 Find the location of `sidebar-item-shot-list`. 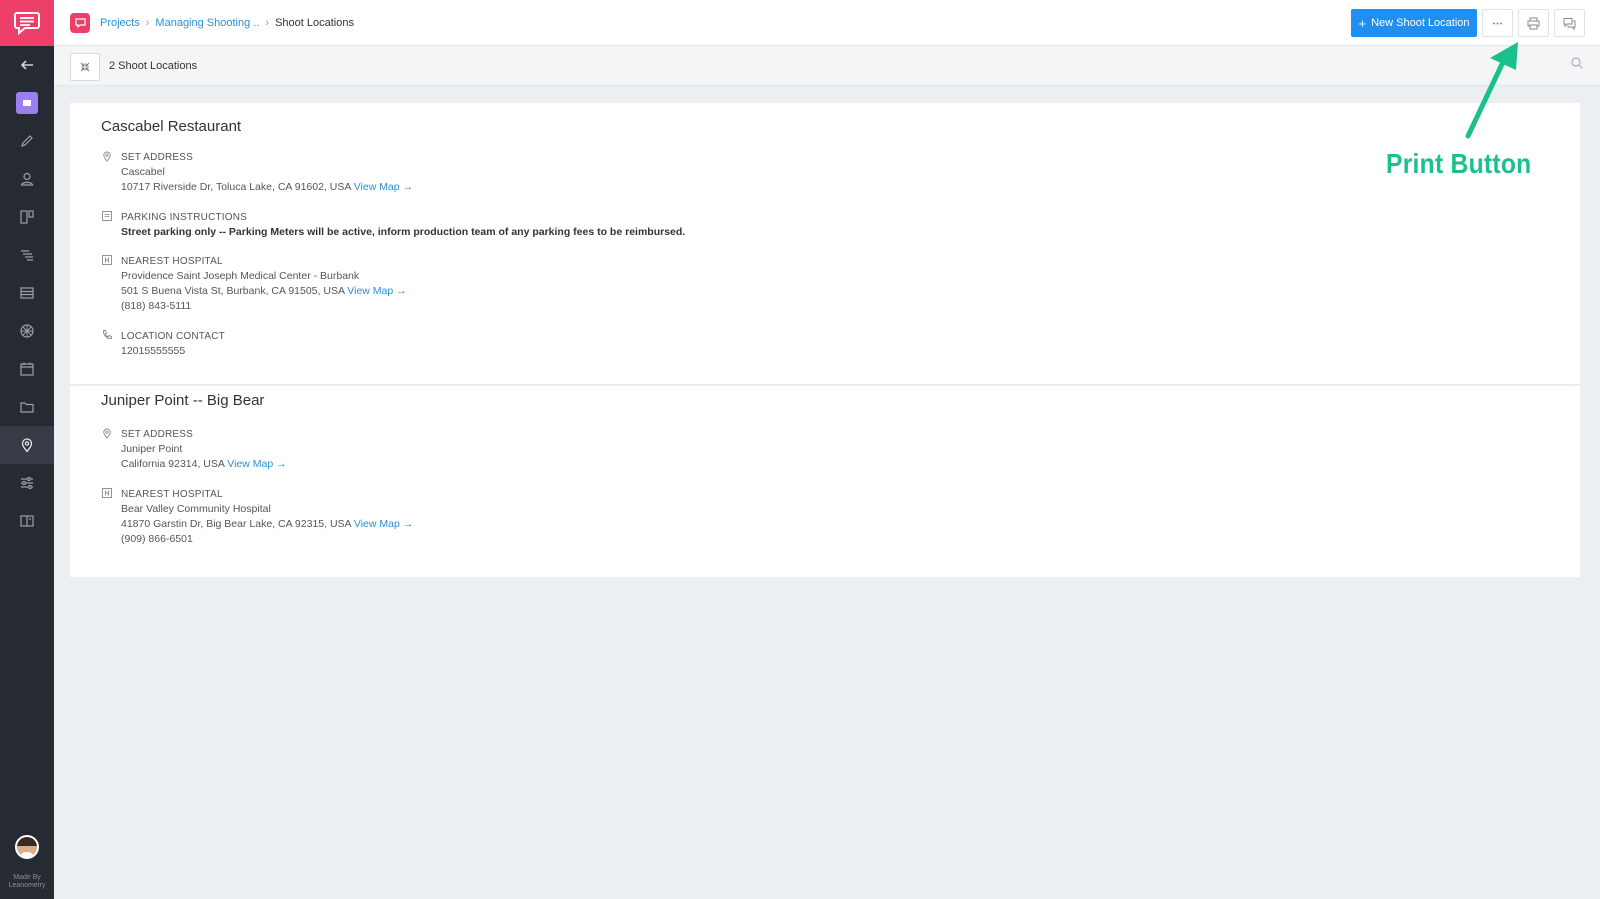

sidebar-item-shot-list is located at coordinates (27, 255).